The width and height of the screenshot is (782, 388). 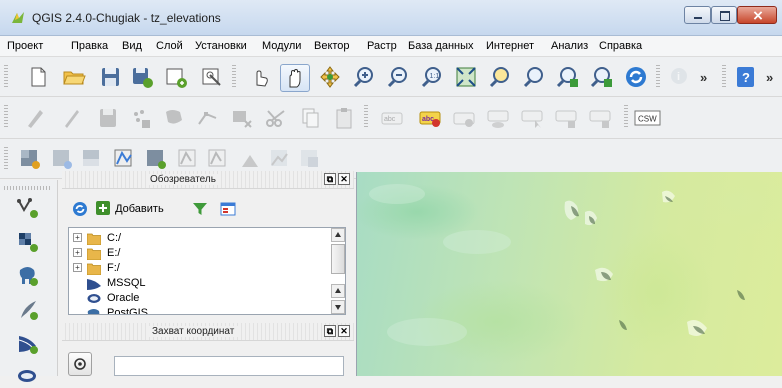 What do you see at coordinates (74, 77) in the screenshot?
I see `open-project-button` at bounding box center [74, 77].